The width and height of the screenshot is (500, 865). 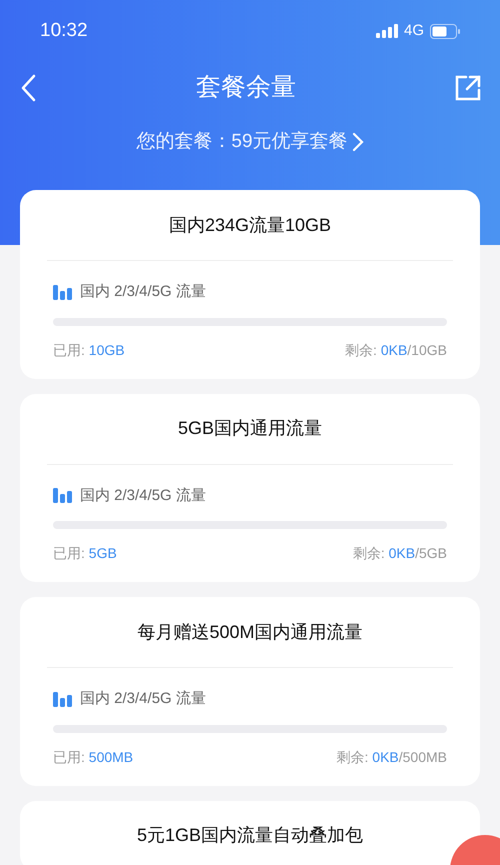 I want to click on battery-icon, so click(x=445, y=31).